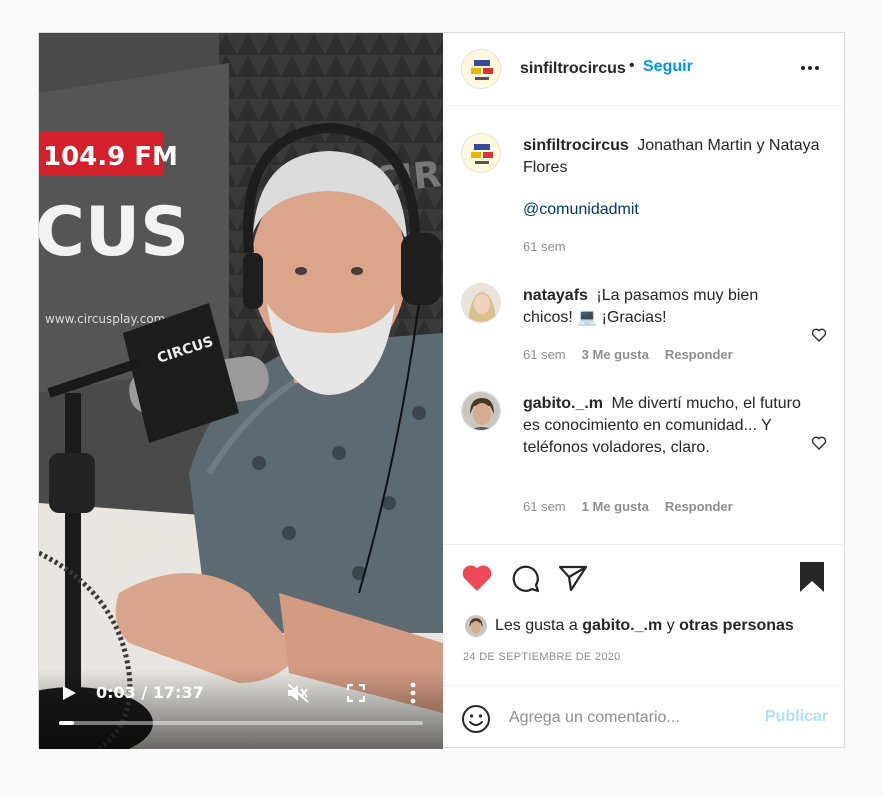 The image size is (883, 796). What do you see at coordinates (241, 709) in the screenshot?
I see `video-controls-overlay` at bounding box center [241, 709].